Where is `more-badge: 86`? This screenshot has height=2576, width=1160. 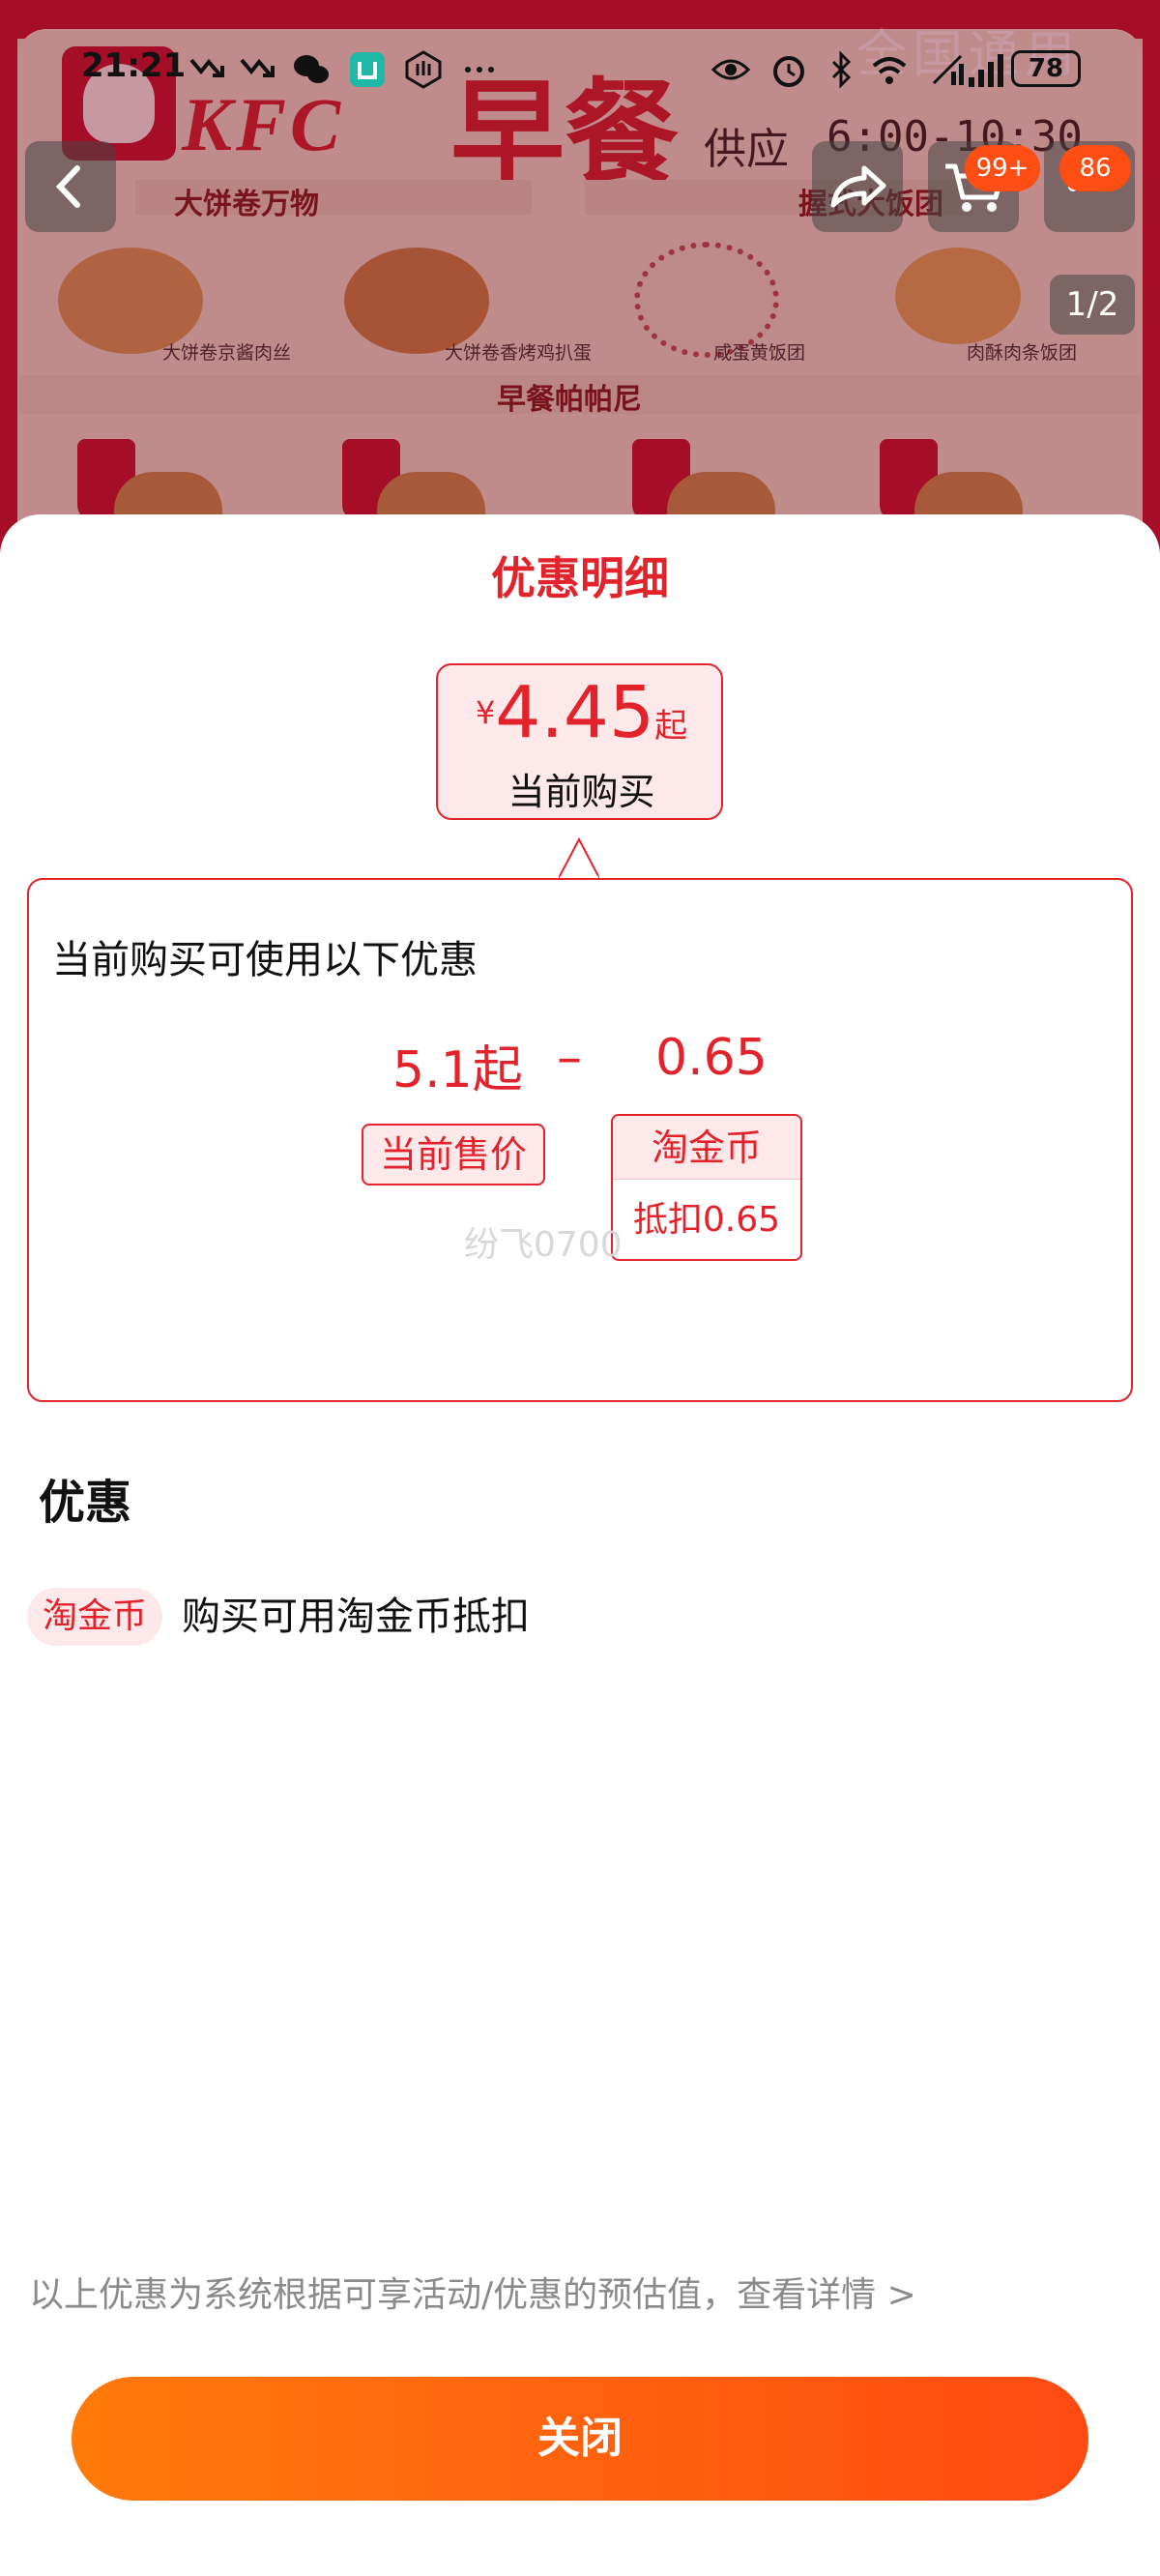
more-badge: 86 is located at coordinates (1095, 168).